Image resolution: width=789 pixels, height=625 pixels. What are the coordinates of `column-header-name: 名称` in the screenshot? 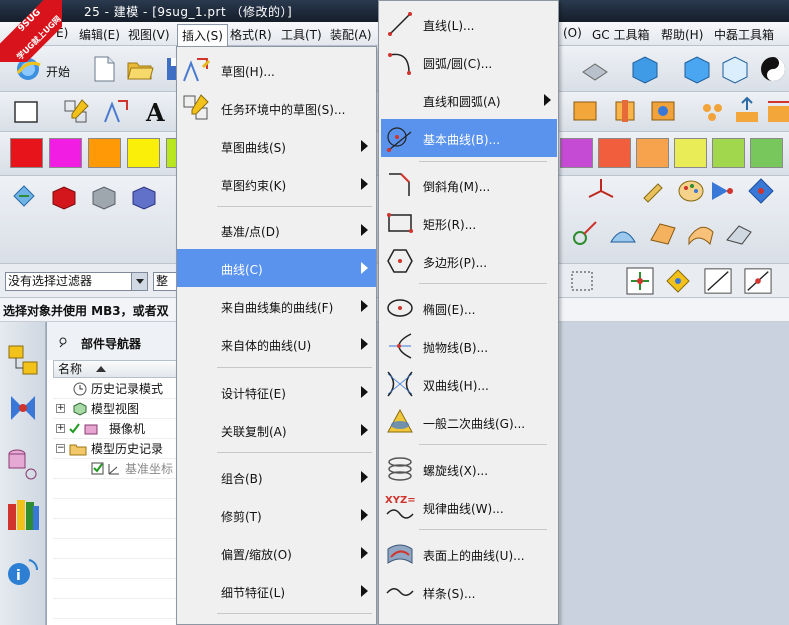 It's located at (117, 369).